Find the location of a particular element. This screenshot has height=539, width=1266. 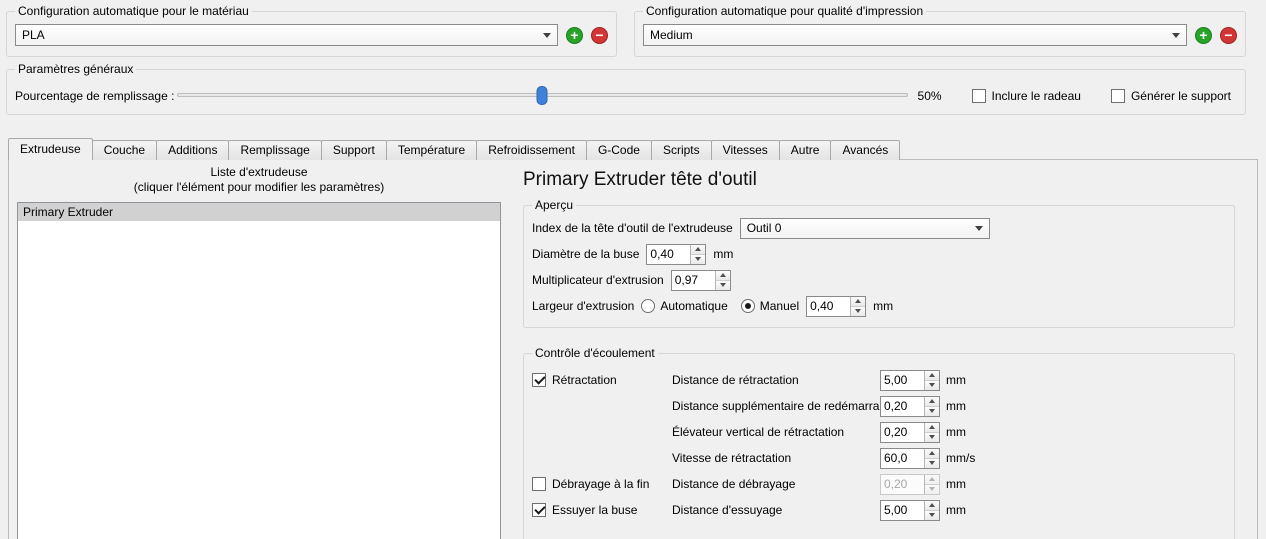

retraction-checkbox-group: Rétractation is located at coordinates (602, 380).